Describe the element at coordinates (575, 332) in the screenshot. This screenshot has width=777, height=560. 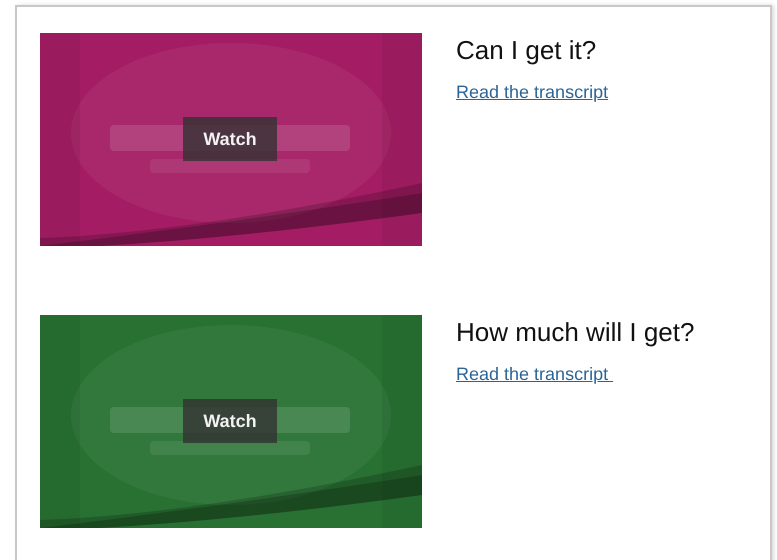
I see `video-title: How much will I get?` at that location.